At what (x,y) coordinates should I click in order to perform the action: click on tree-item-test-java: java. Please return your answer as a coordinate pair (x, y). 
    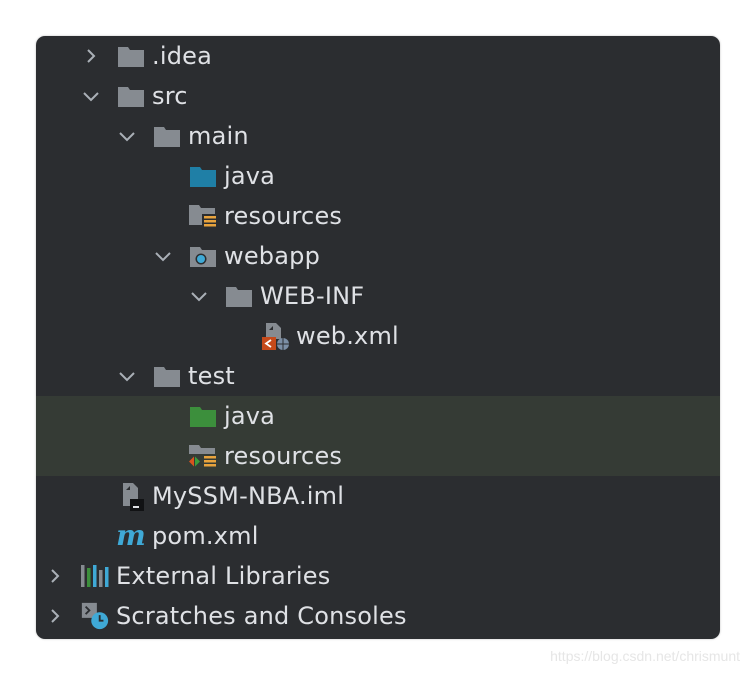
    Looking at the image, I should click on (378, 416).